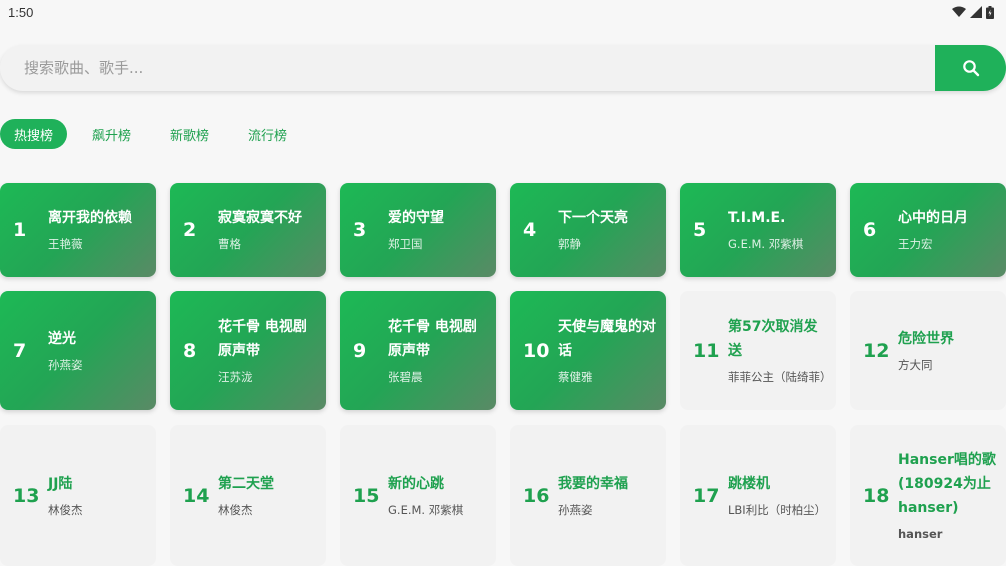  Describe the element at coordinates (588, 230) in the screenshot. I see `song-card-4: 4 下一个天亮郭静` at that location.